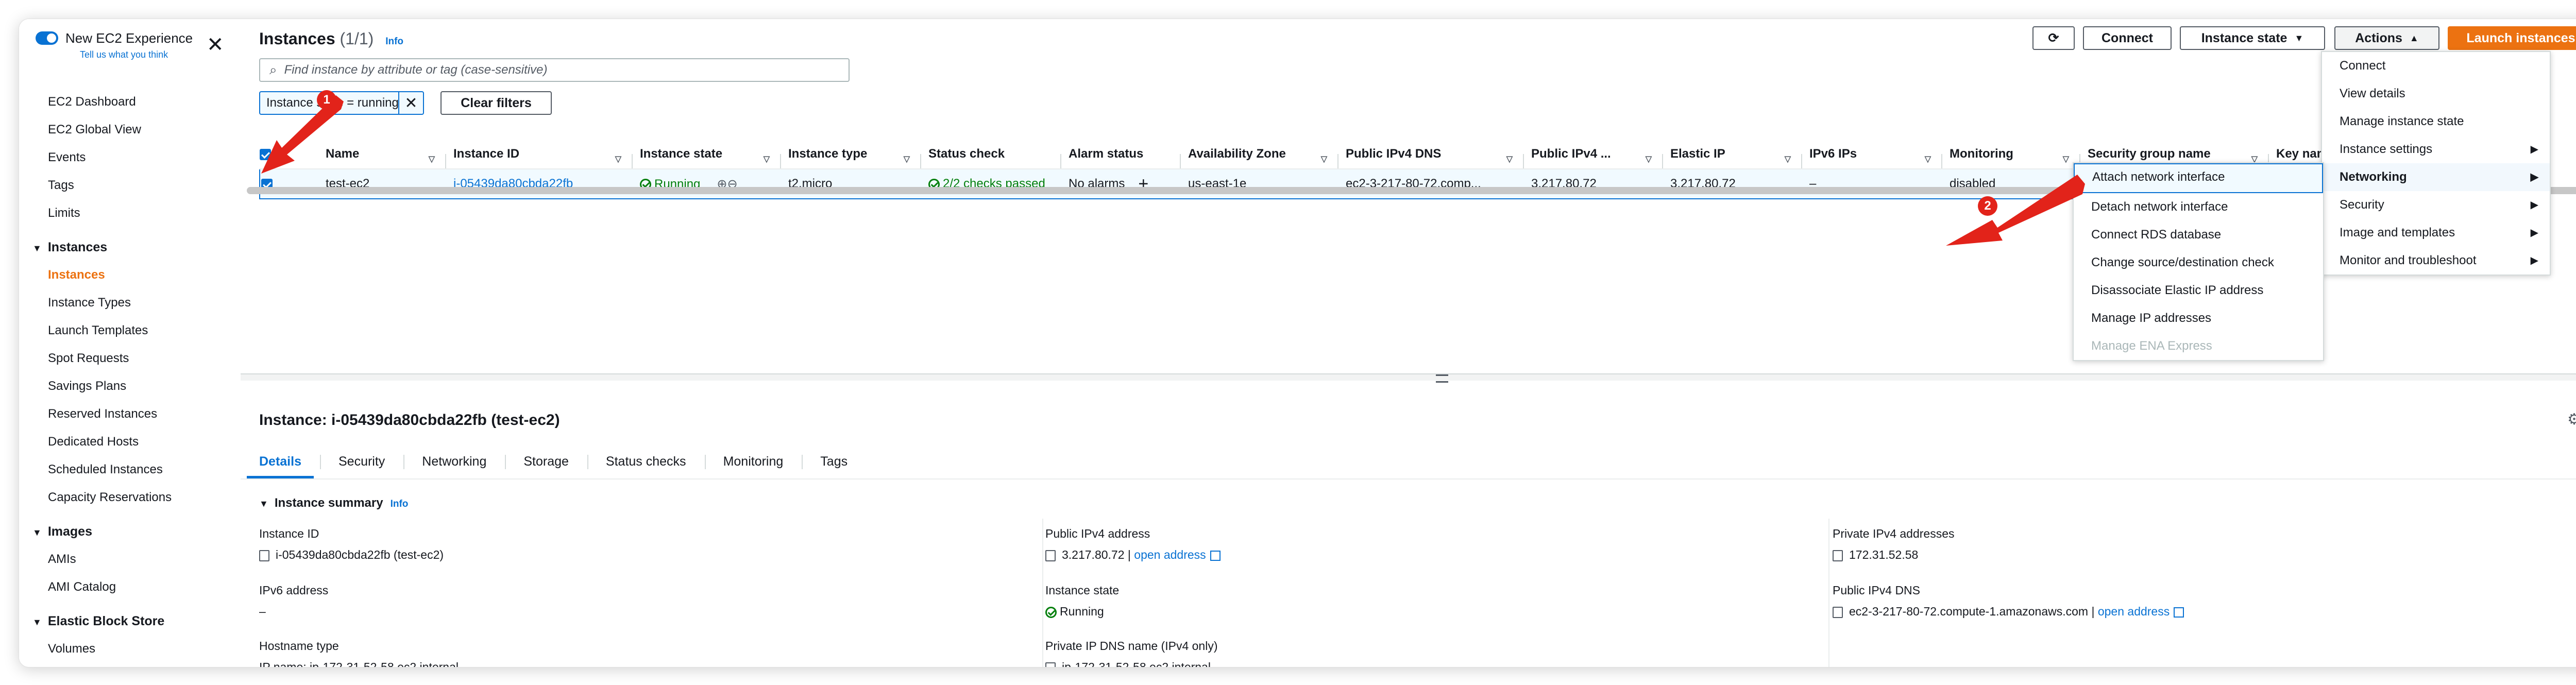  What do you see at coordinates (1987, 206) in the screenshot?
I see `annotation-badge-2: 2` at bounding box center [1987, 206].